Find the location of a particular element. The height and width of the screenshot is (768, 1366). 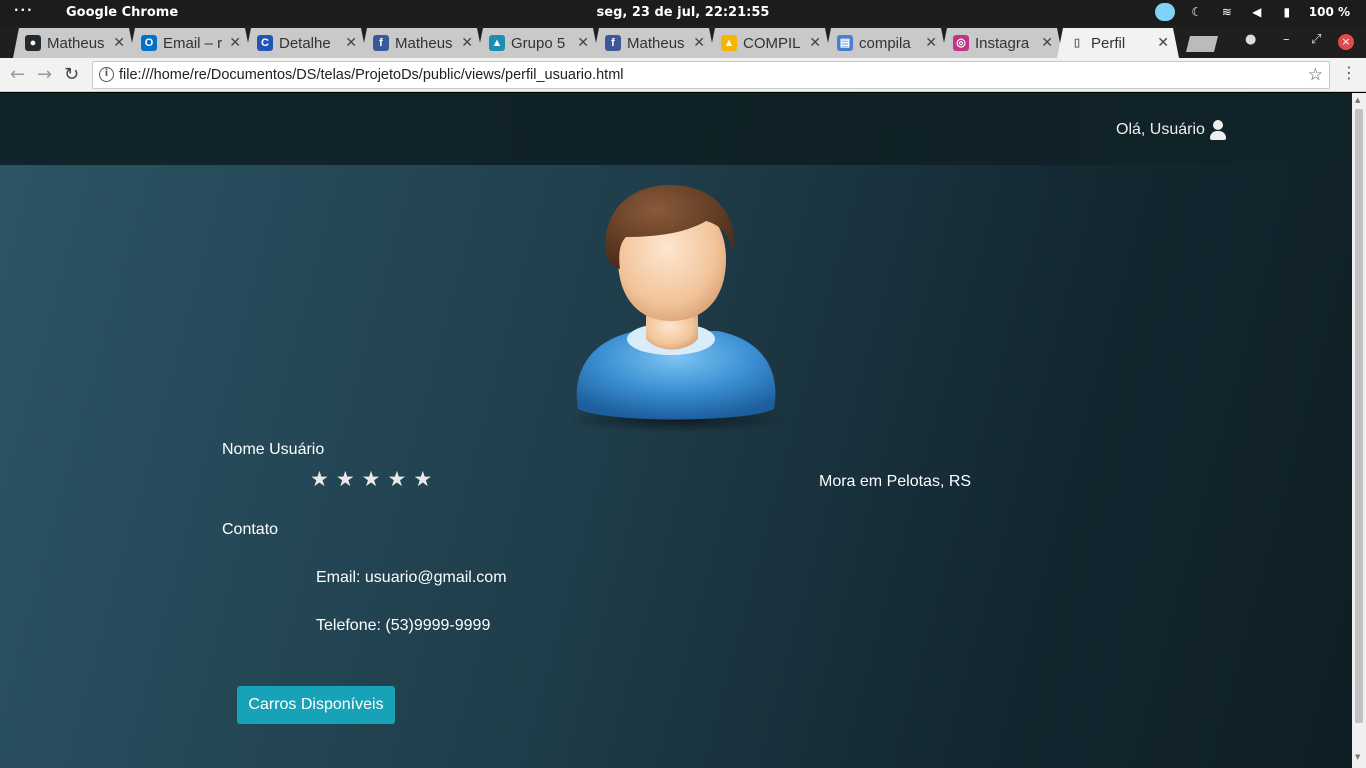

scroll-up-icon: ▲ is located at coordinates (1357, 100).